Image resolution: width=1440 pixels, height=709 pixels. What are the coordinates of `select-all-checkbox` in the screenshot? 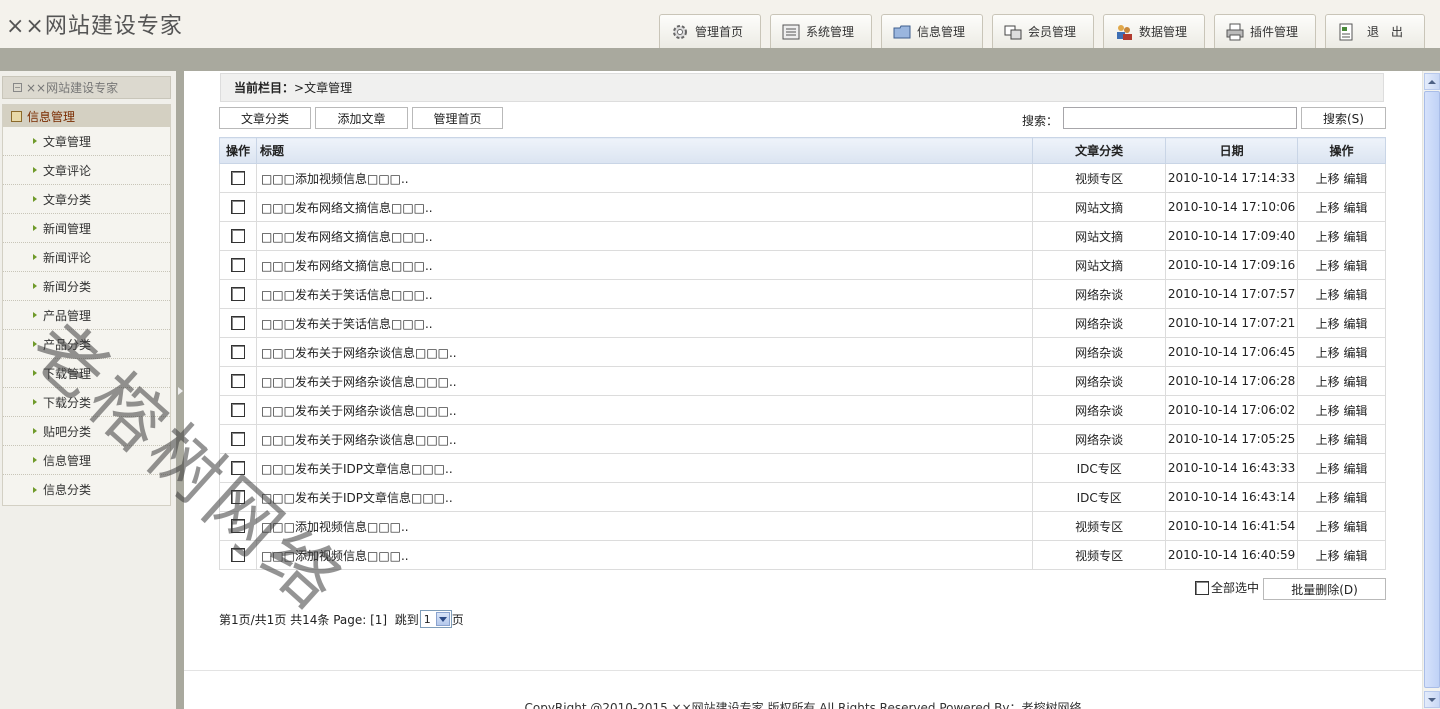 It's located at (1202, 587).